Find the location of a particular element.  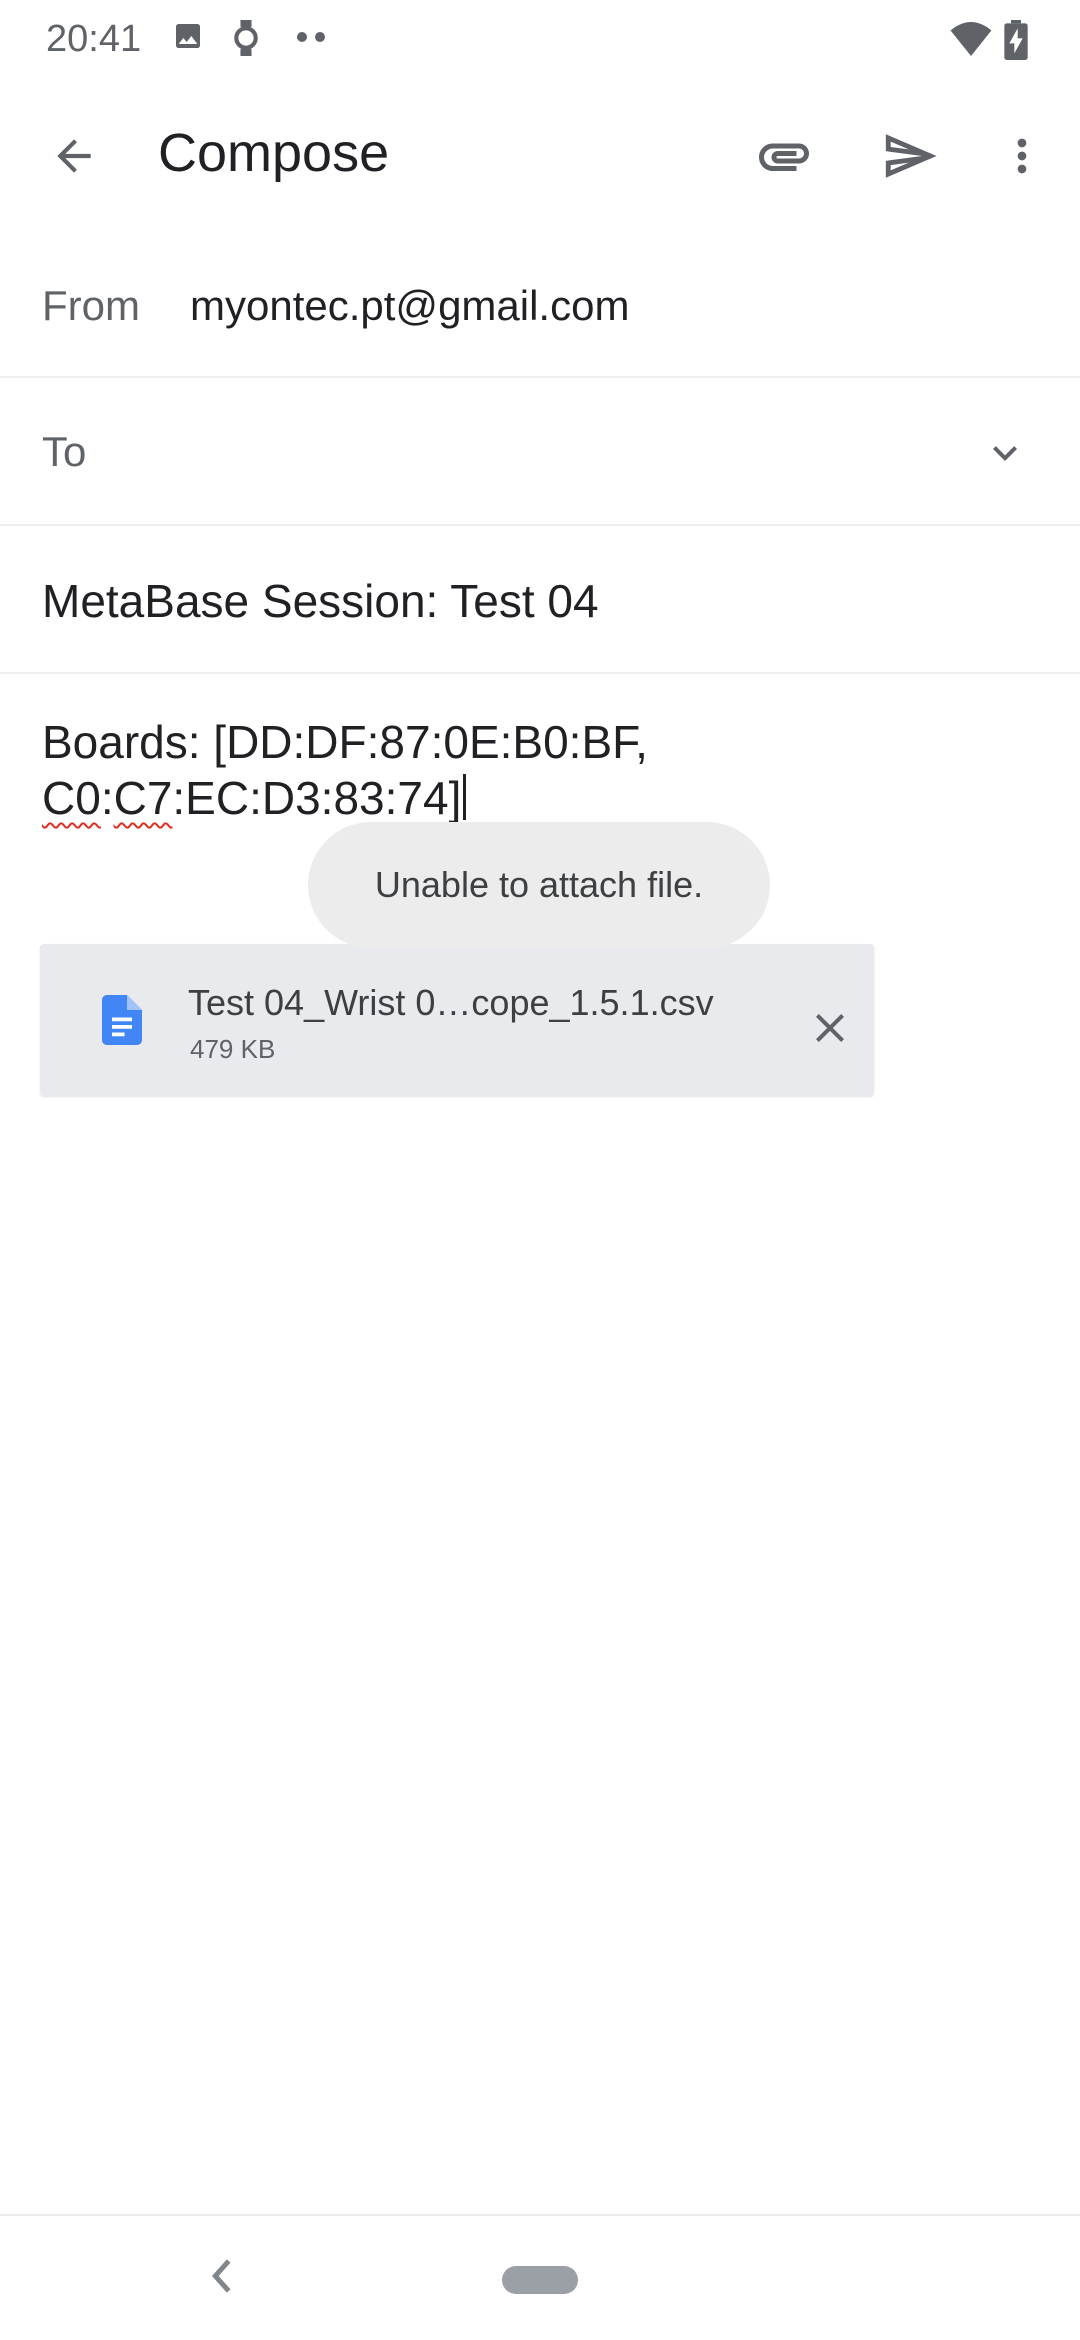

body-line: C0:C7:EC:D3:83:74] is located at coordinates (532, 798).